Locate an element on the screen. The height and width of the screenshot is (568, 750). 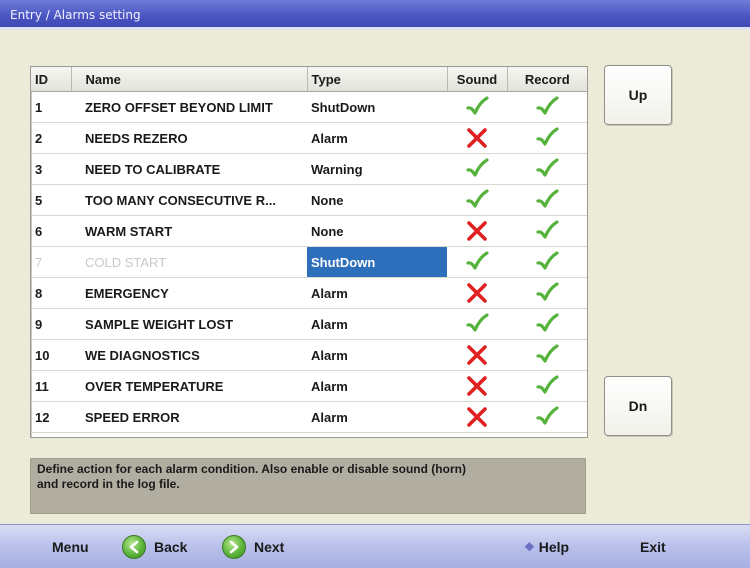
menu-button: Menu is located at coordinates (70, 546).